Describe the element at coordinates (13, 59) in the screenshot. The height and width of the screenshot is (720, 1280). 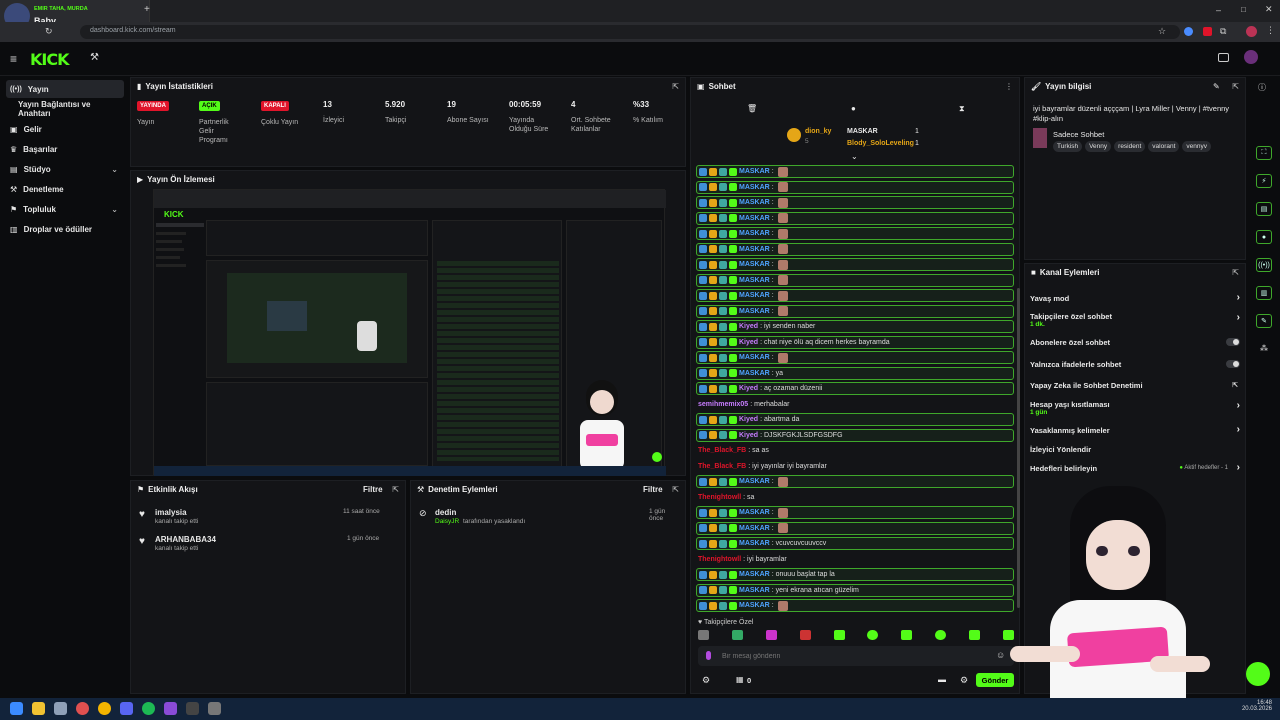
I see `hamburger-icon: ≡` at that location.